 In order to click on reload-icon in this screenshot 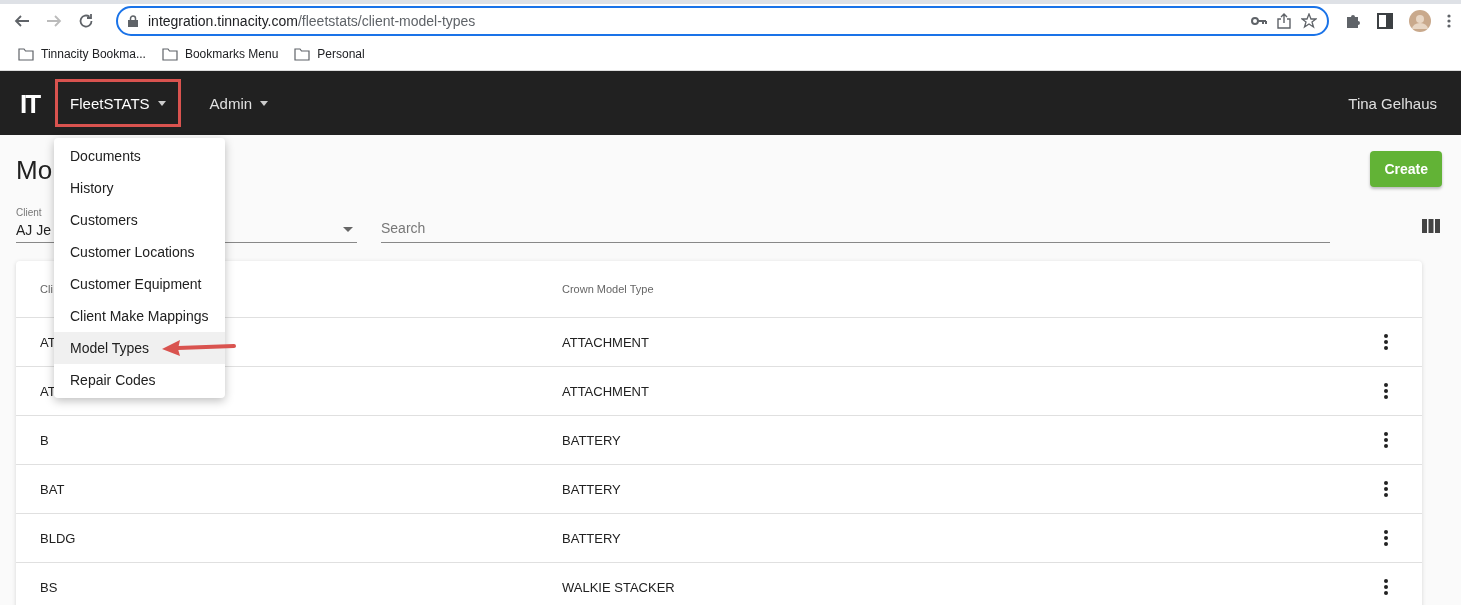, I will do `click(86, 21)`.